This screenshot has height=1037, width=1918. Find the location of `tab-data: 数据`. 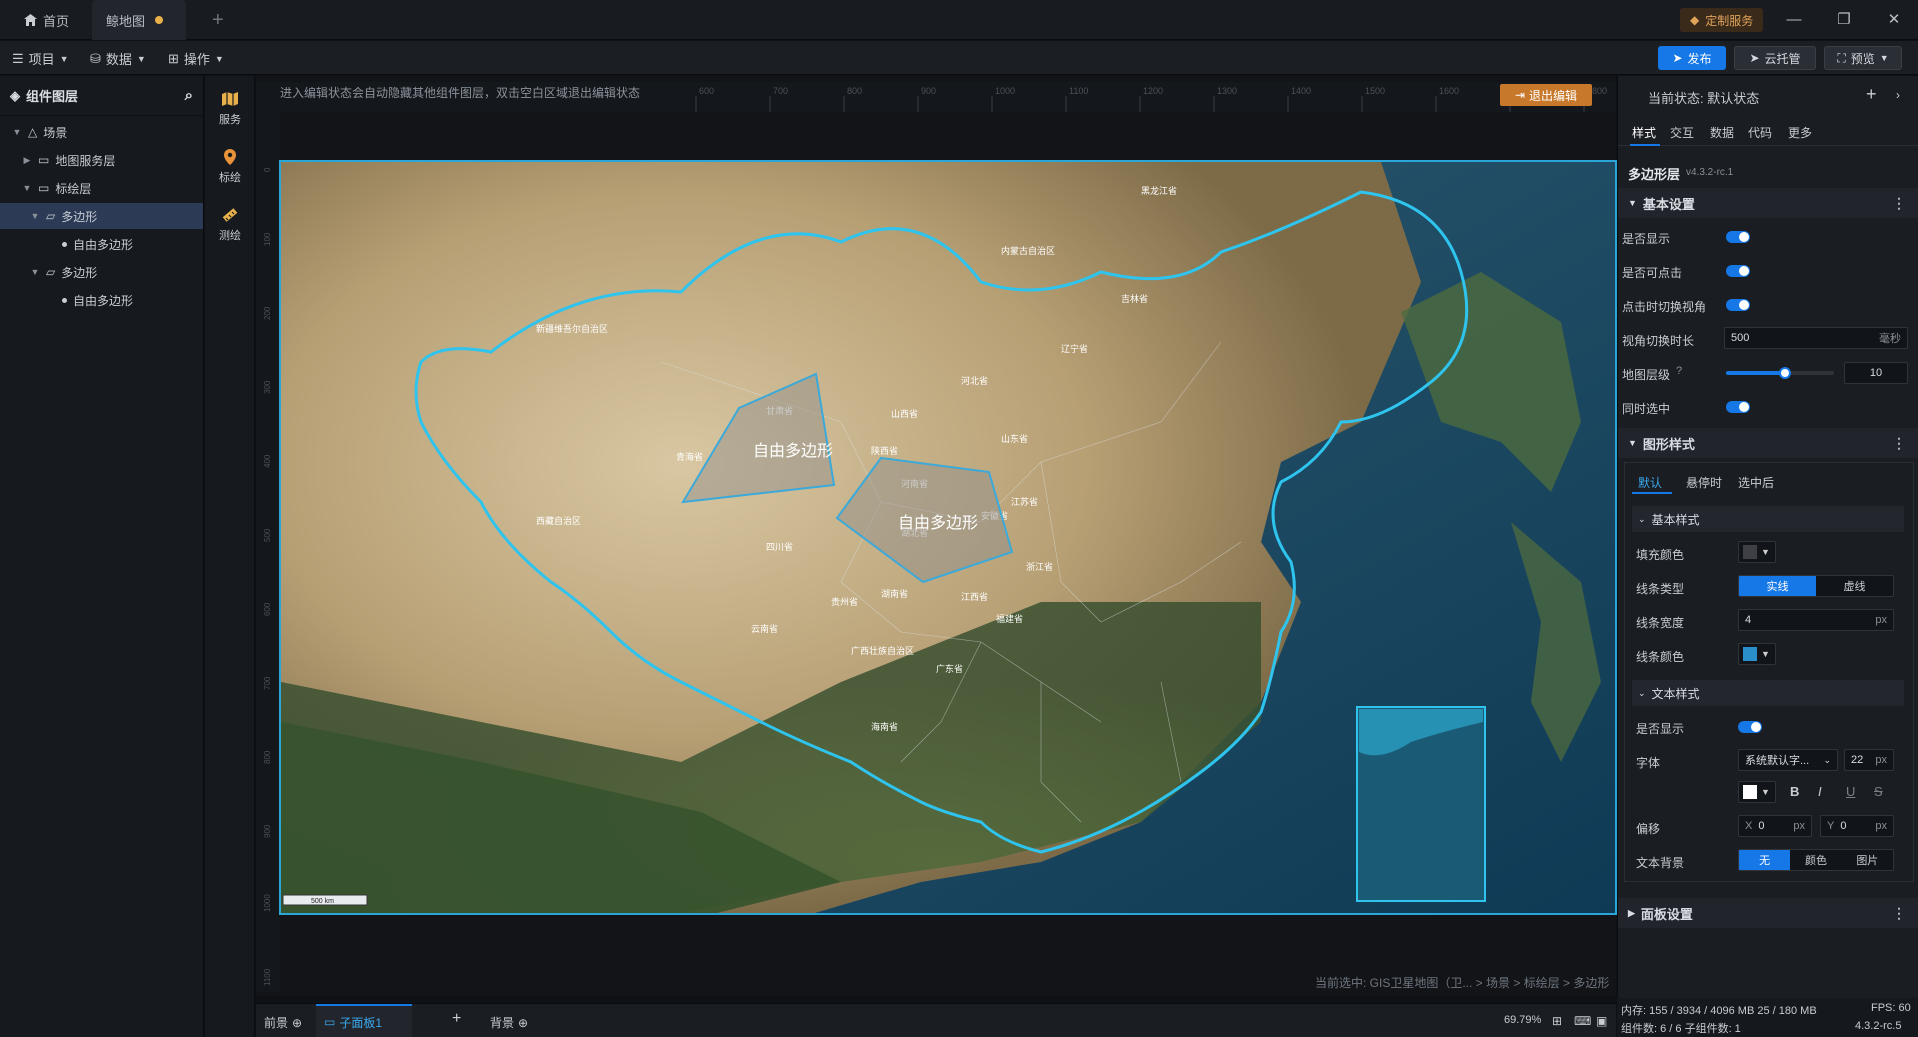

tab-data: 数据 is located at coordinates (1722, 132).